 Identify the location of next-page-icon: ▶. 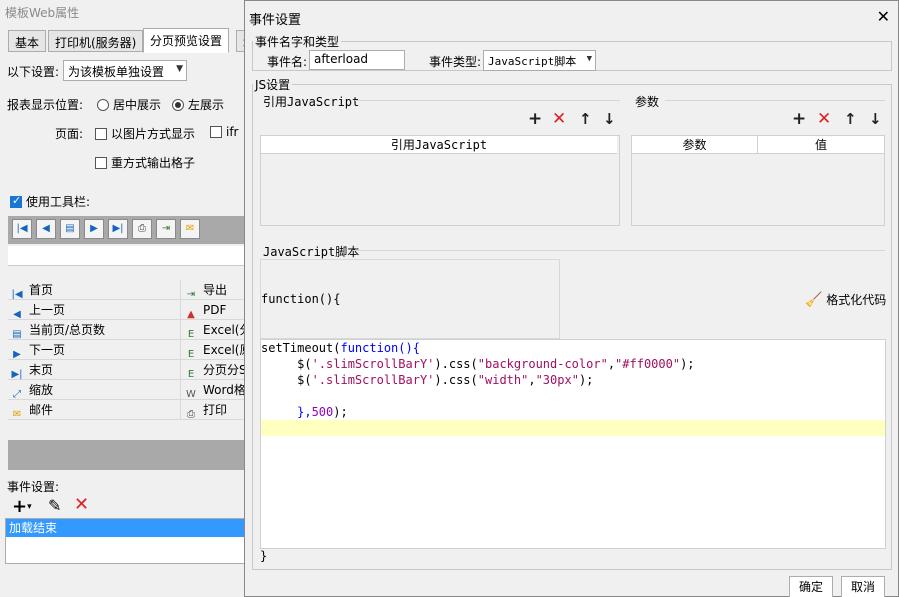
(94, 229).